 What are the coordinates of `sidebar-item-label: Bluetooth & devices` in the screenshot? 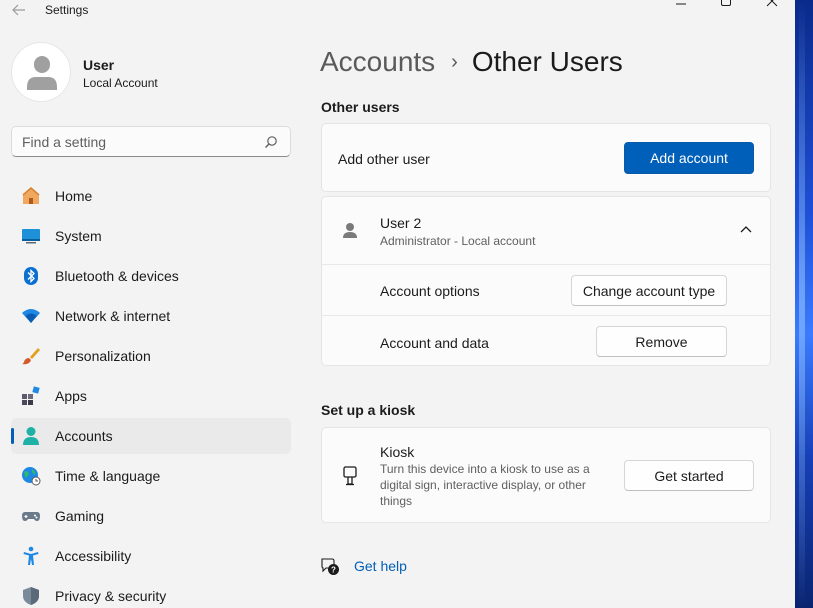 It's located at (117, 276).